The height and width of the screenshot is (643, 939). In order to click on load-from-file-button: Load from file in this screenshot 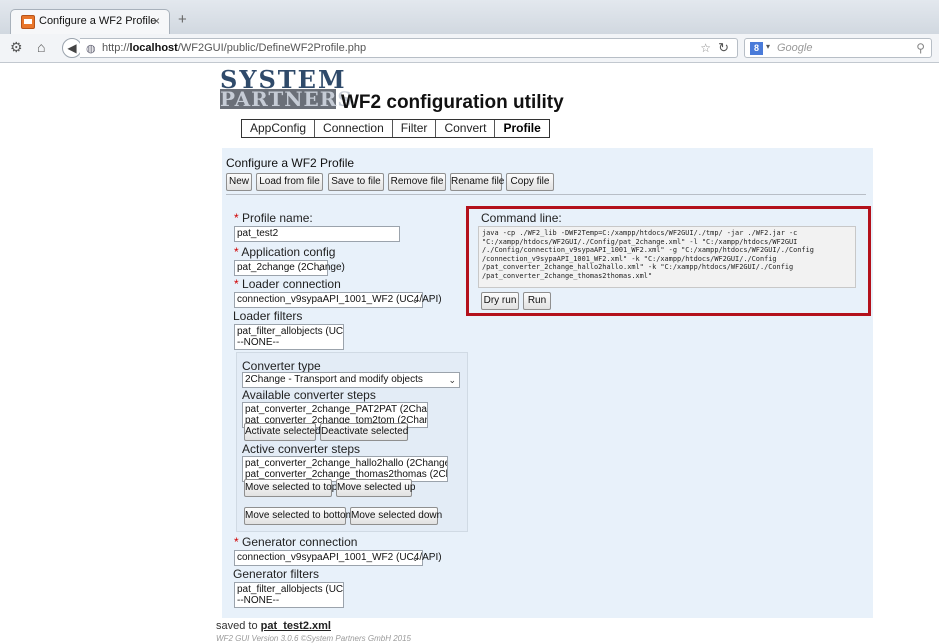, I will do `click(289, 182)`.